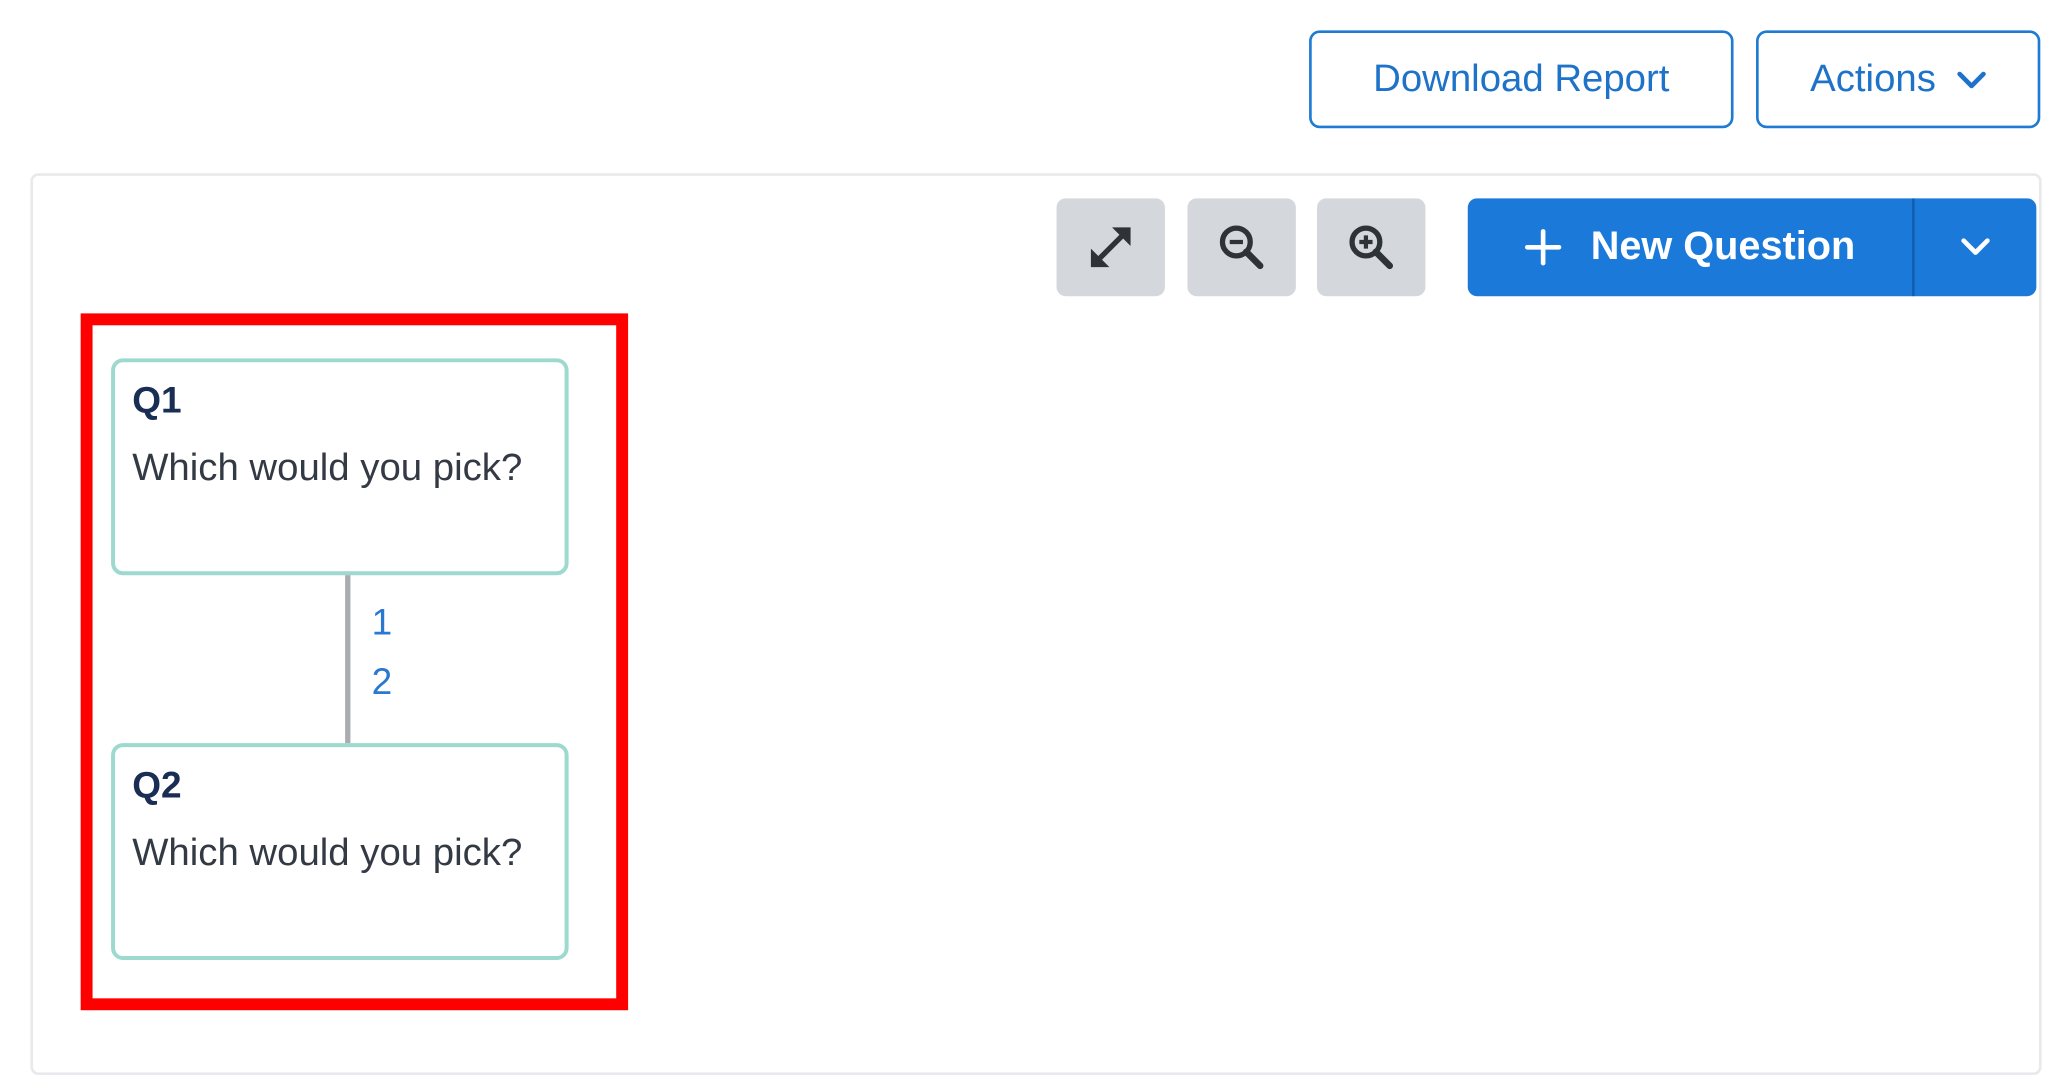 This screenshot has width=2068, height=1084. I want to click on download-report-label: Download Report, so click(1521, 78).